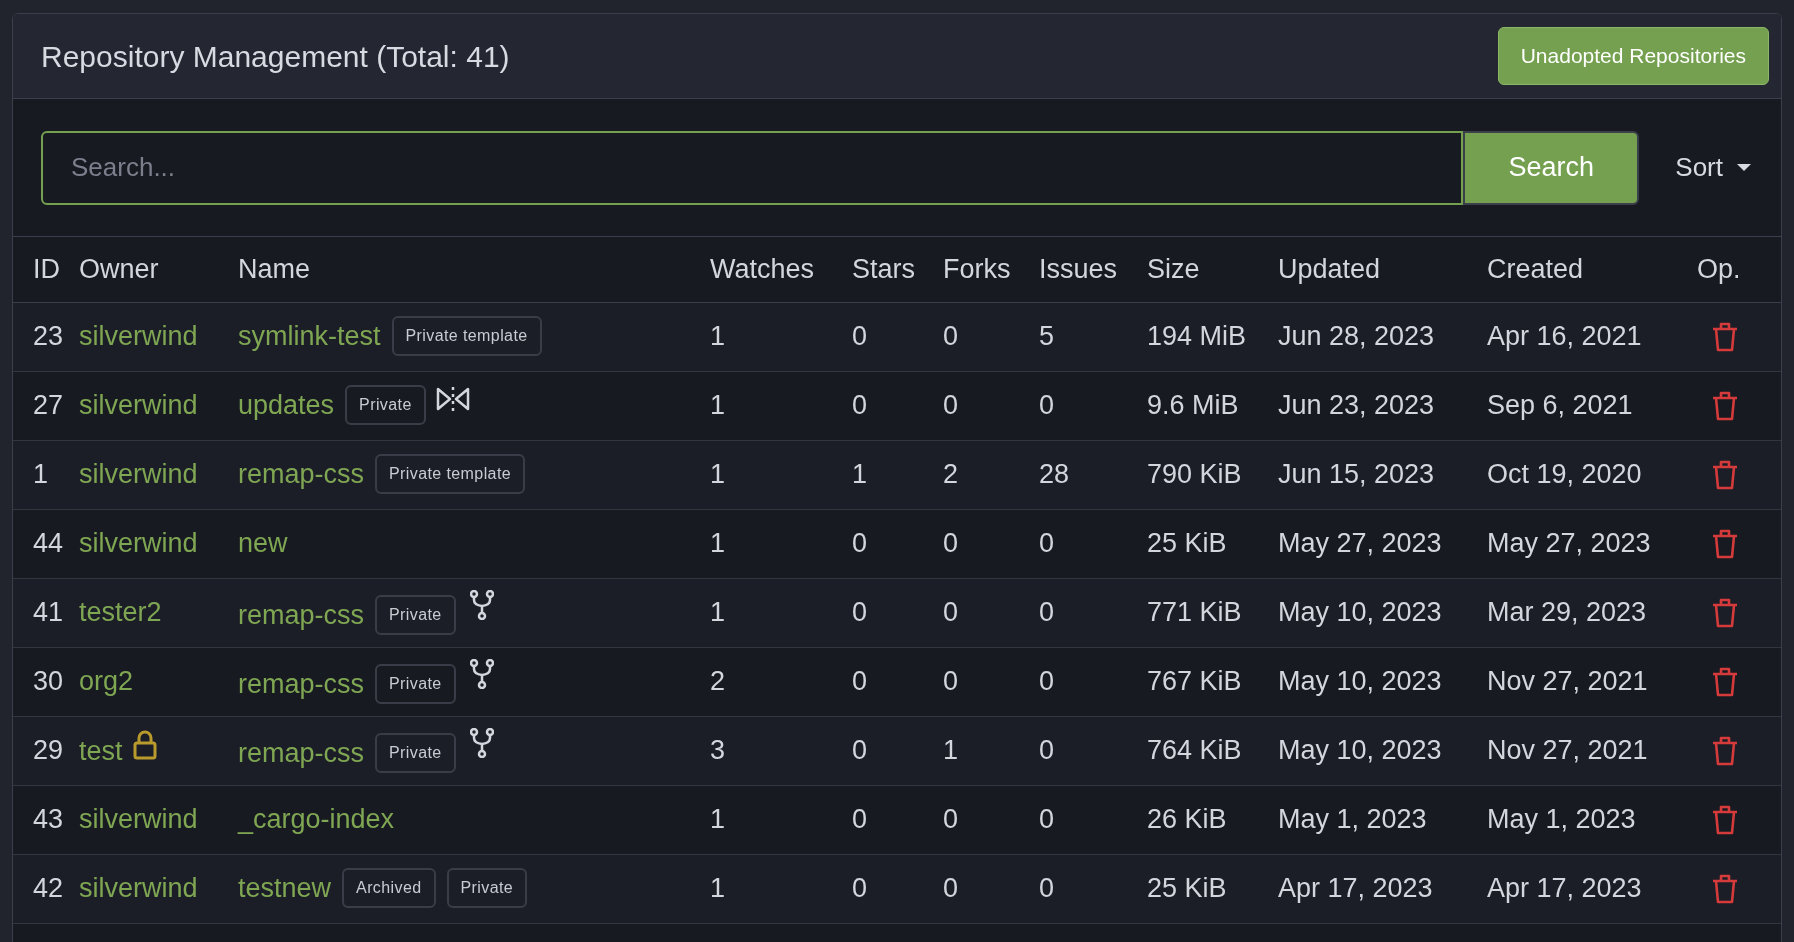 This screenshot has height=942, width=1794. What do you see at coordinates (263, 543) in the screenshot?
I see `repo-link: new` at bounding box center [263, 543].